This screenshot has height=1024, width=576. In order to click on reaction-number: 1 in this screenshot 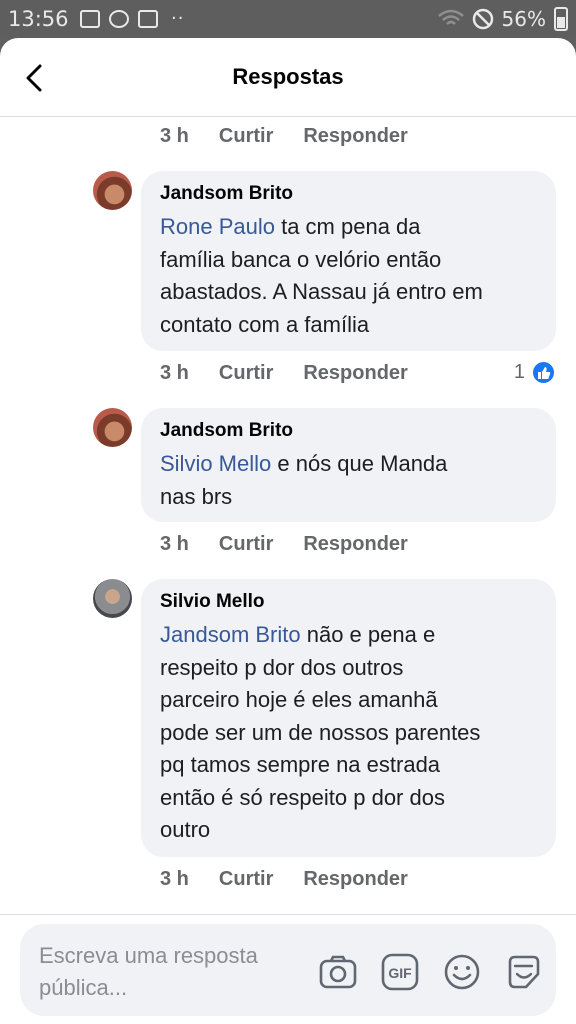, I will do `click(519, 372)`.